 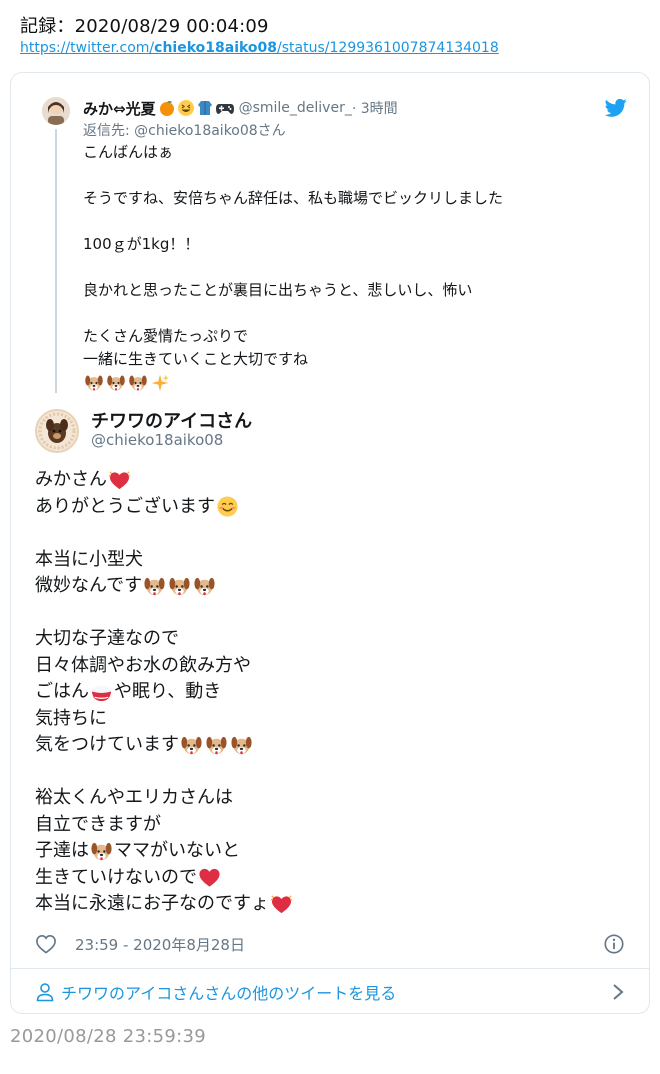 What do you see at coordinates (204, 108) in the screenshot?
I see `jacket-emoji` at bounding box center [204, 108].